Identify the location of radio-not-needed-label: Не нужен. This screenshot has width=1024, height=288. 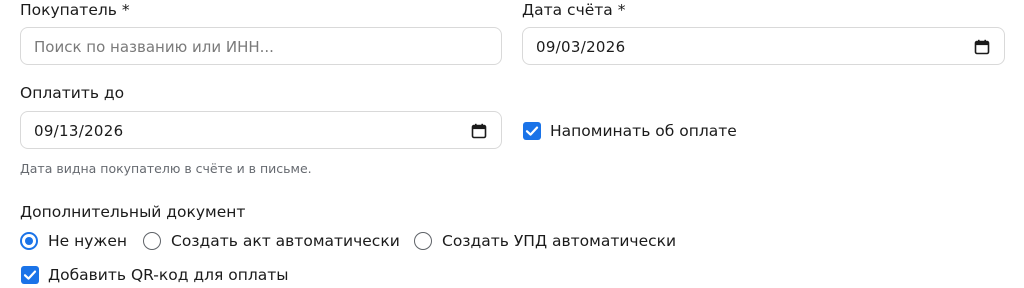
(87, 241).